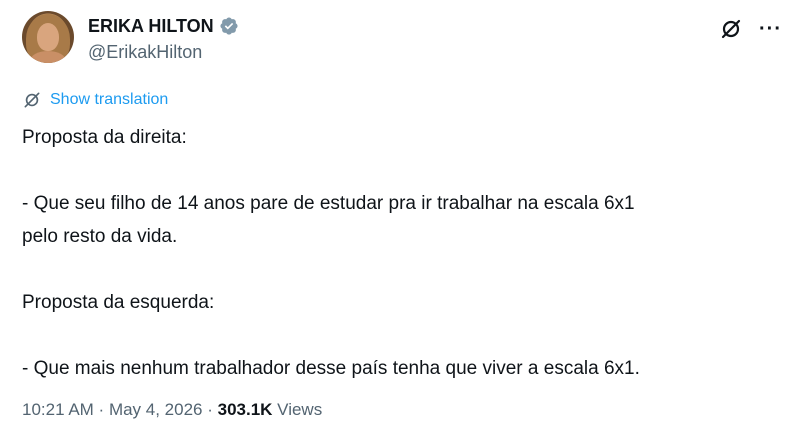 Image resolution: width=800 pixels, height=436 pixels. What do you see at coordinates (151, 26) in the screenshot?
I see `author-display-name: ERIKA HILTON` at bounding box center [151, 26].